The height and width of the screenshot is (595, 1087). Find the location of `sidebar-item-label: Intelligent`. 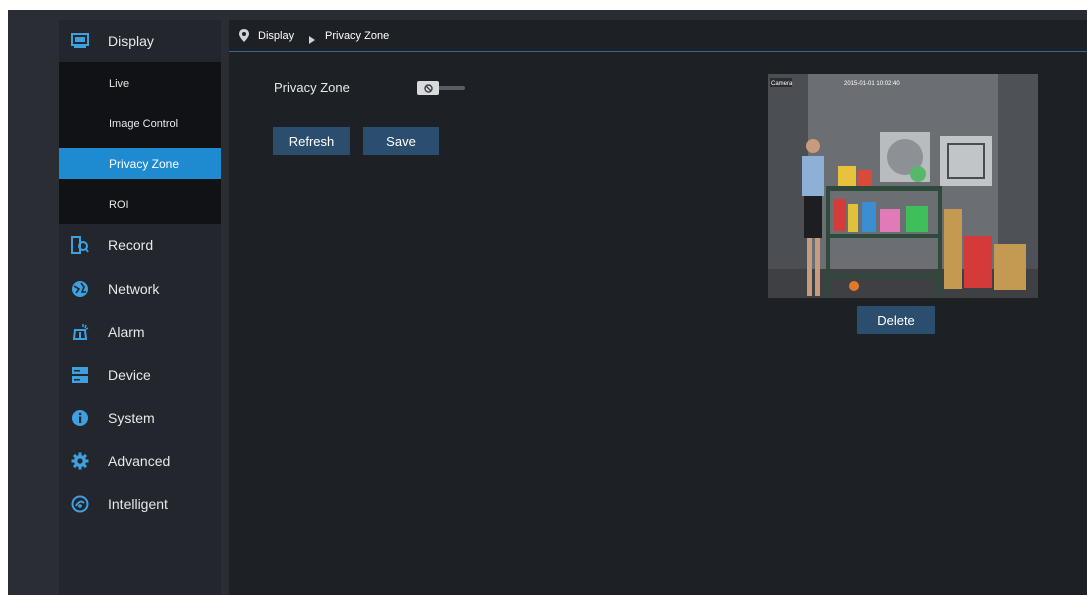

sidebar-item-label: Intelligent is located at coordinates (138, 504).